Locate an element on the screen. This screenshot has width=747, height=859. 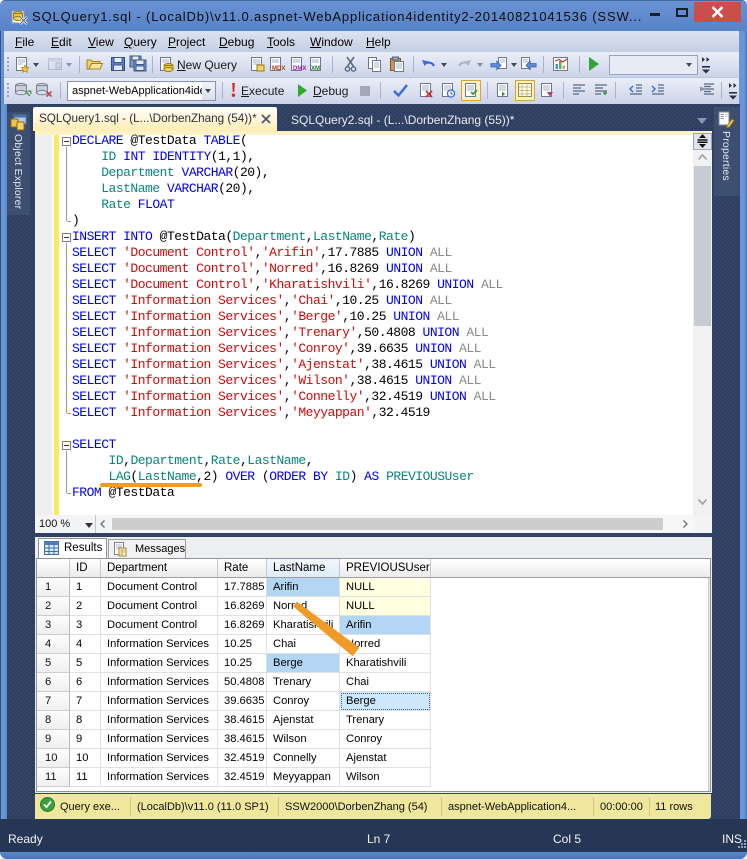
svg-text: MDX is located at coordinates (278, 69).